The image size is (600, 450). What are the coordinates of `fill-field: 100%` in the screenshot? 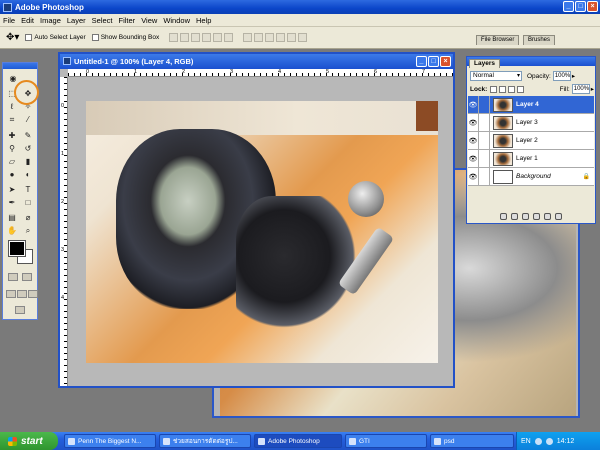 It's located at (580, 89).